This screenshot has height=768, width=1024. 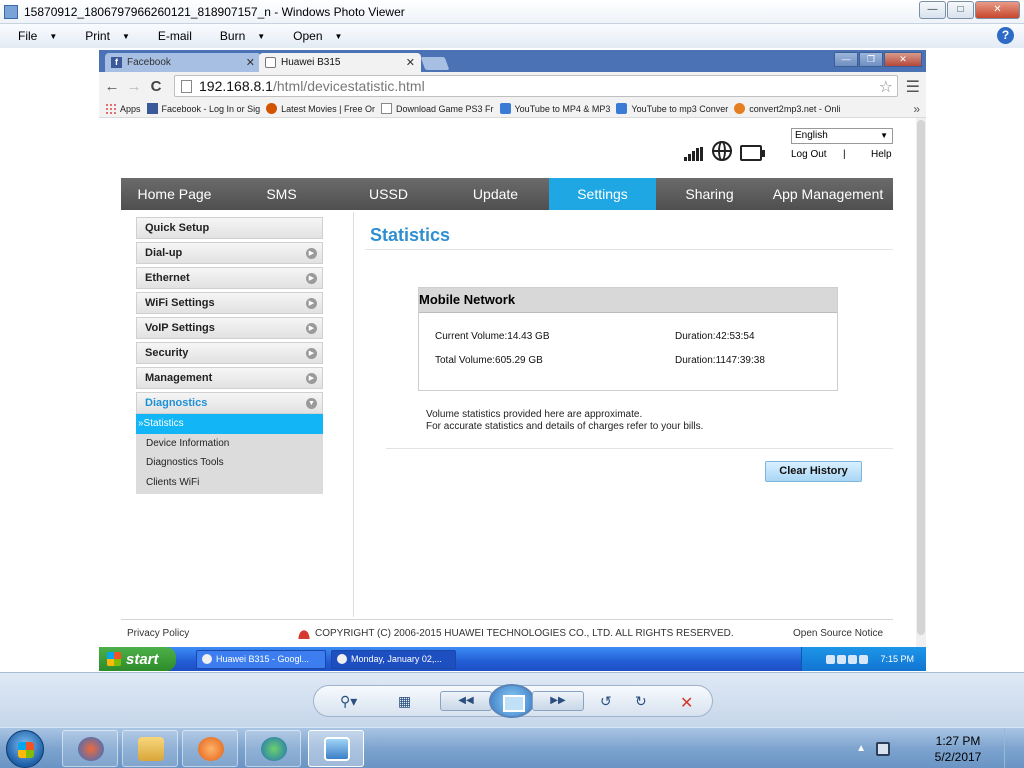 I want to click on folder-icon, so click(x=151, y=749).